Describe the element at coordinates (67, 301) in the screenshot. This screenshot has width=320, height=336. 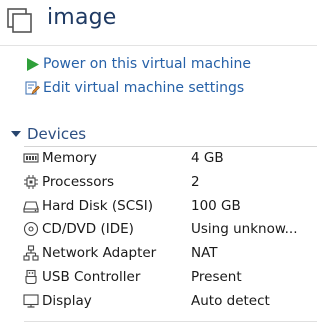
I see `device-name: Display` at that location.